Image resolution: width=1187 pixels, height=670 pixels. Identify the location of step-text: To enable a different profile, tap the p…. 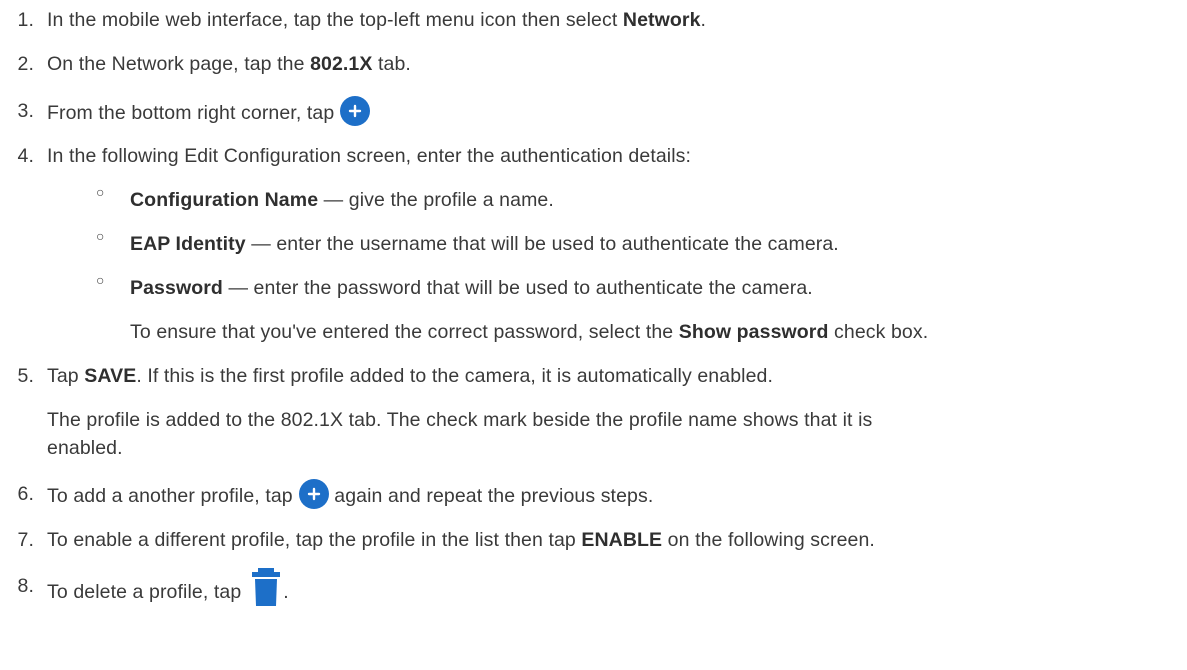
(461, 540).